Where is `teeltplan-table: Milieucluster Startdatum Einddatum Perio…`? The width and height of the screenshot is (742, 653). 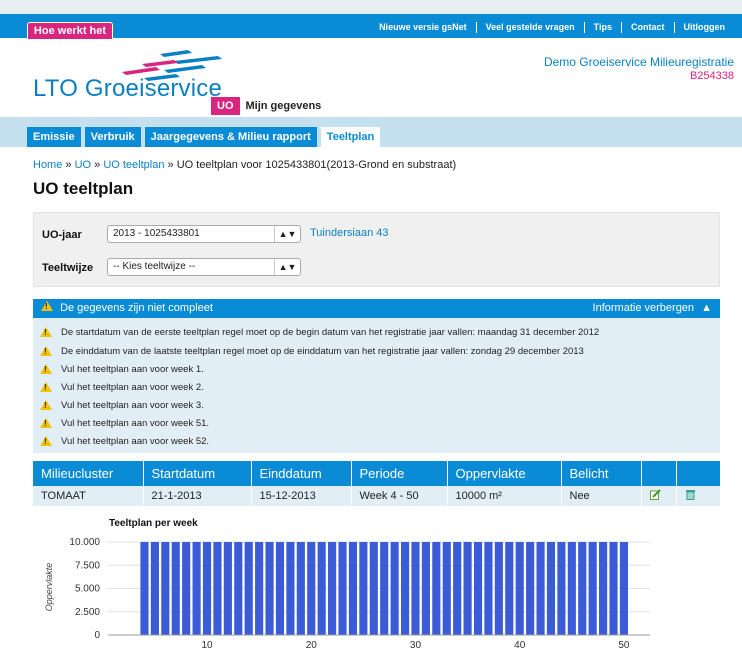 teeltplan-table: Milieucluster Startdatum Einddatum Perio… is located at coordinates (376, 483).